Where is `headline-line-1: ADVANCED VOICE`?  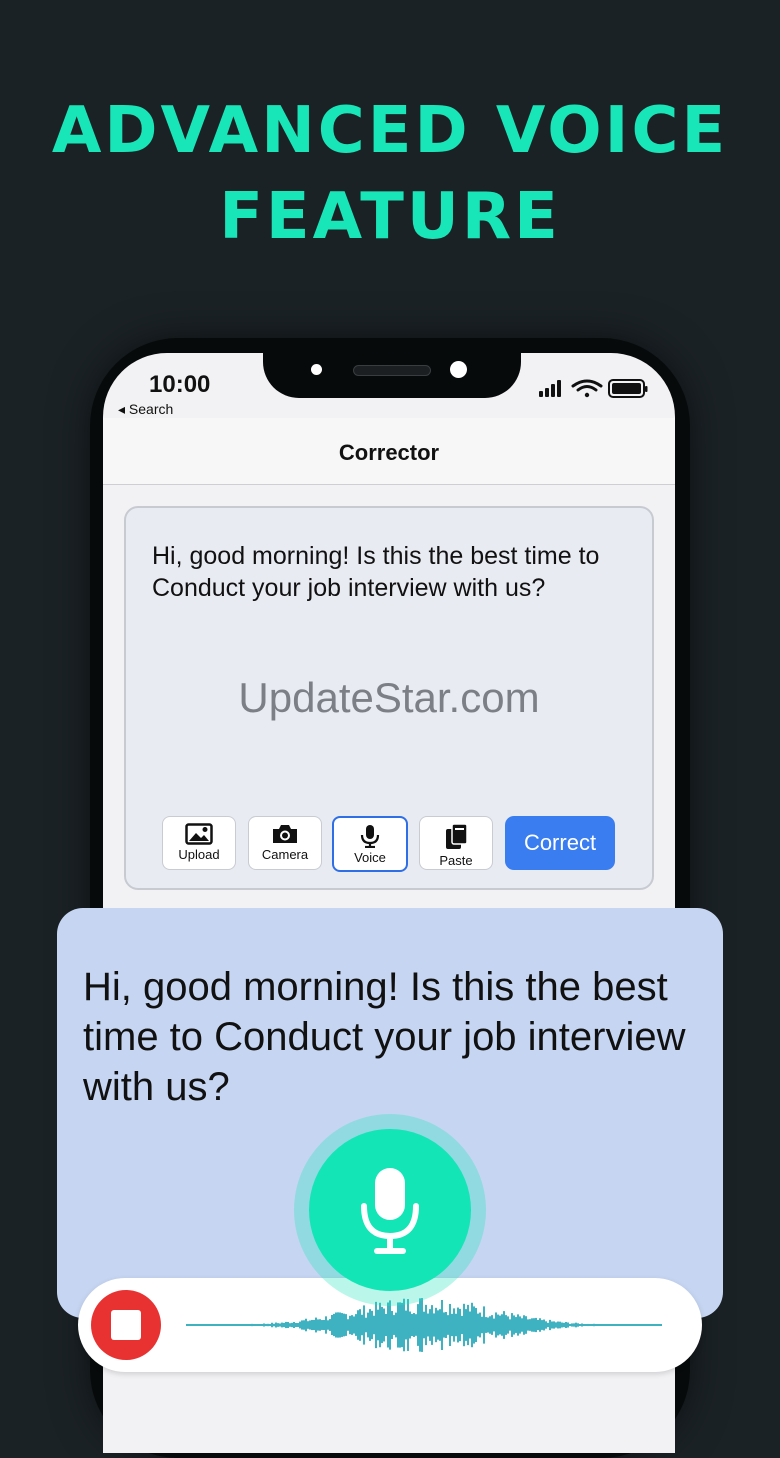
headline-line-1: ADVANCED VOICE is located at coordinates (390, 131).